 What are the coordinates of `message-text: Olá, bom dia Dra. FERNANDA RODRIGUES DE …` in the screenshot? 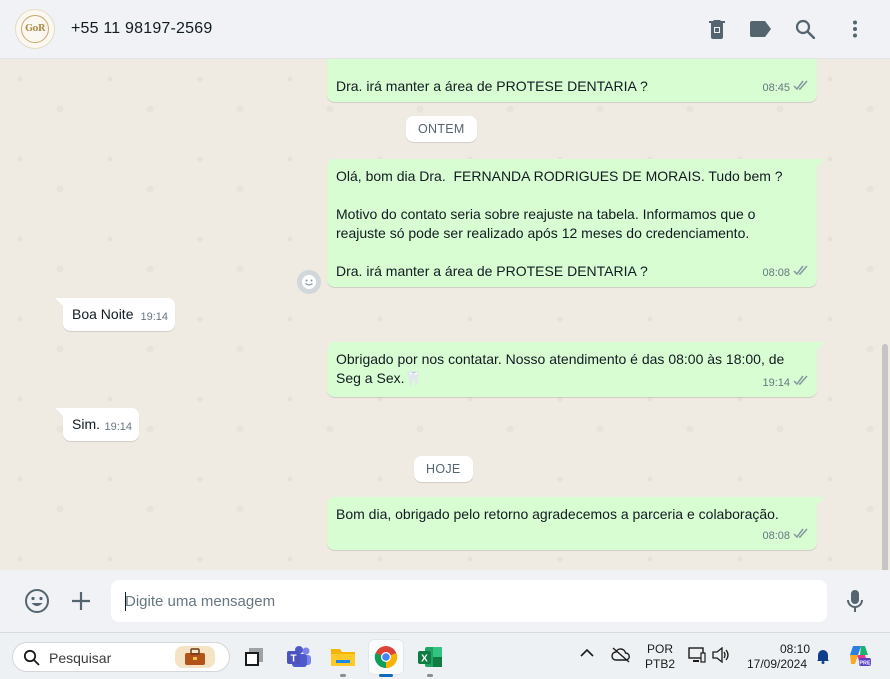 It's located at (559, 223).